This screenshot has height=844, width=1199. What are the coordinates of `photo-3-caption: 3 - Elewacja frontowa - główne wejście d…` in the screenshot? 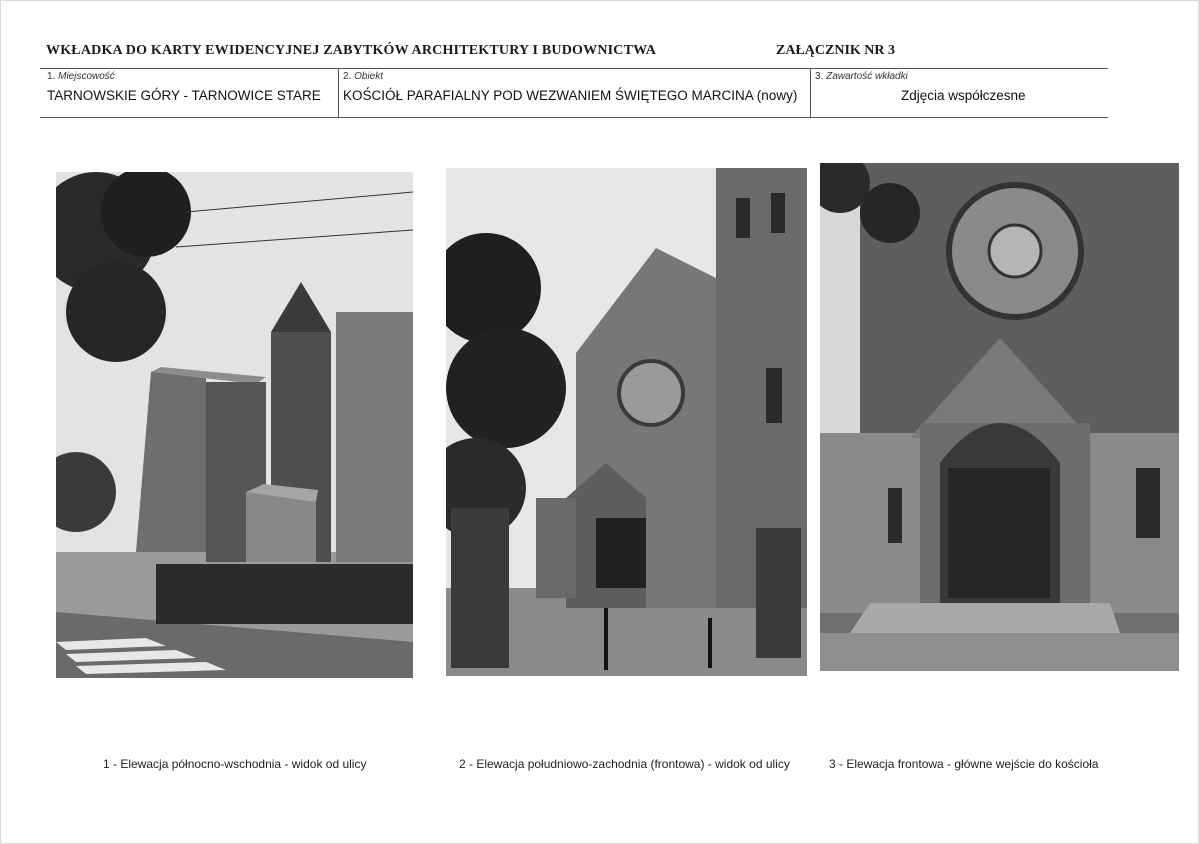 It's located at (964, 764).